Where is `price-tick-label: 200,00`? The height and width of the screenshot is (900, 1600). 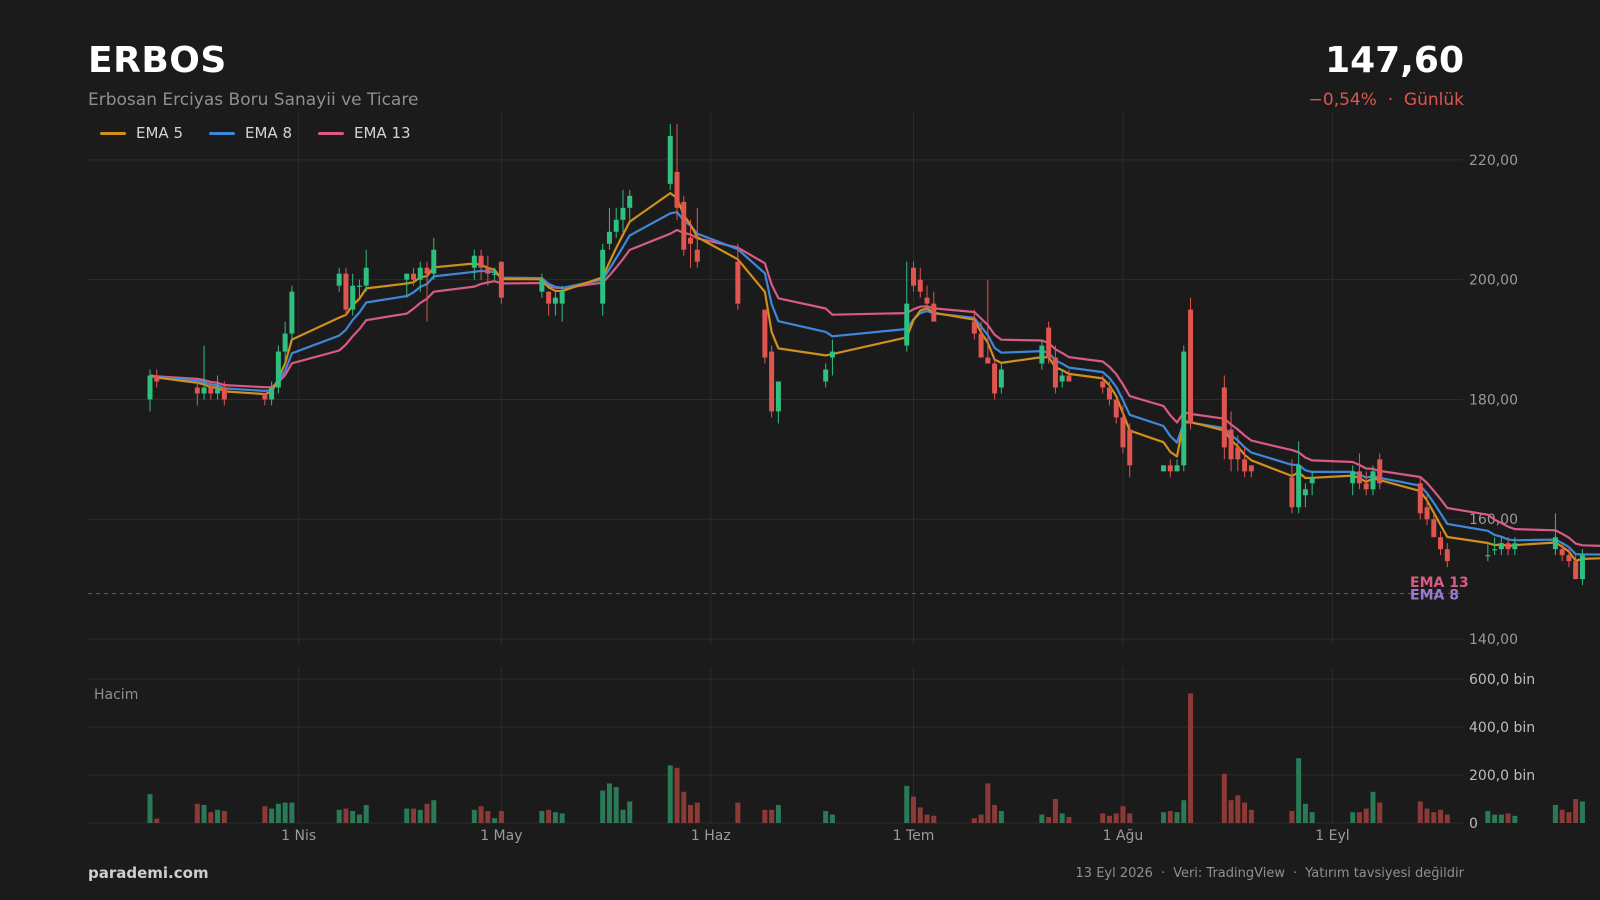
price-tick-label: 200,00 is located at coordinates (1493, 281).